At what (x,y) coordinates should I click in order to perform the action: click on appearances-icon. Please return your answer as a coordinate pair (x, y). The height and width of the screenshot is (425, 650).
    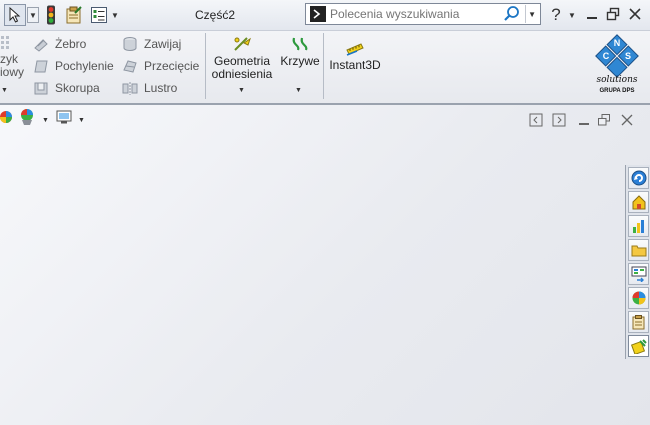
    Looking at the image, I should click on (638, 298).